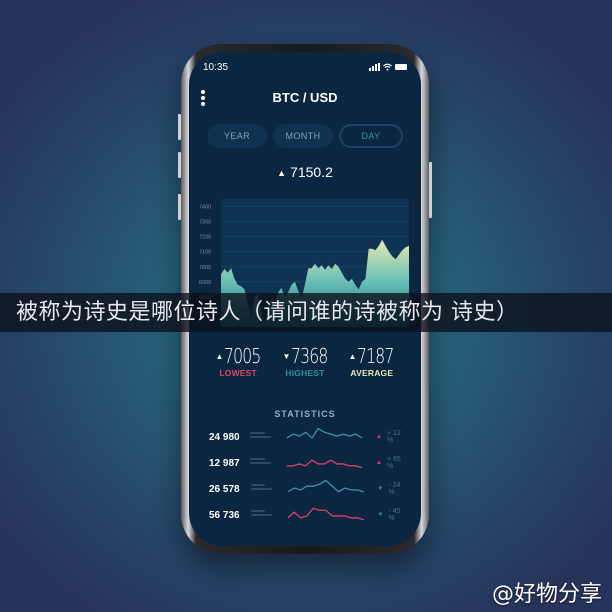 The height and width of the screenshot is (612, 612). What do you see at coordinates (242, 356) in the screenshot?
I see `stat-lowest-value: 7005` at bounding box center [242, 356].